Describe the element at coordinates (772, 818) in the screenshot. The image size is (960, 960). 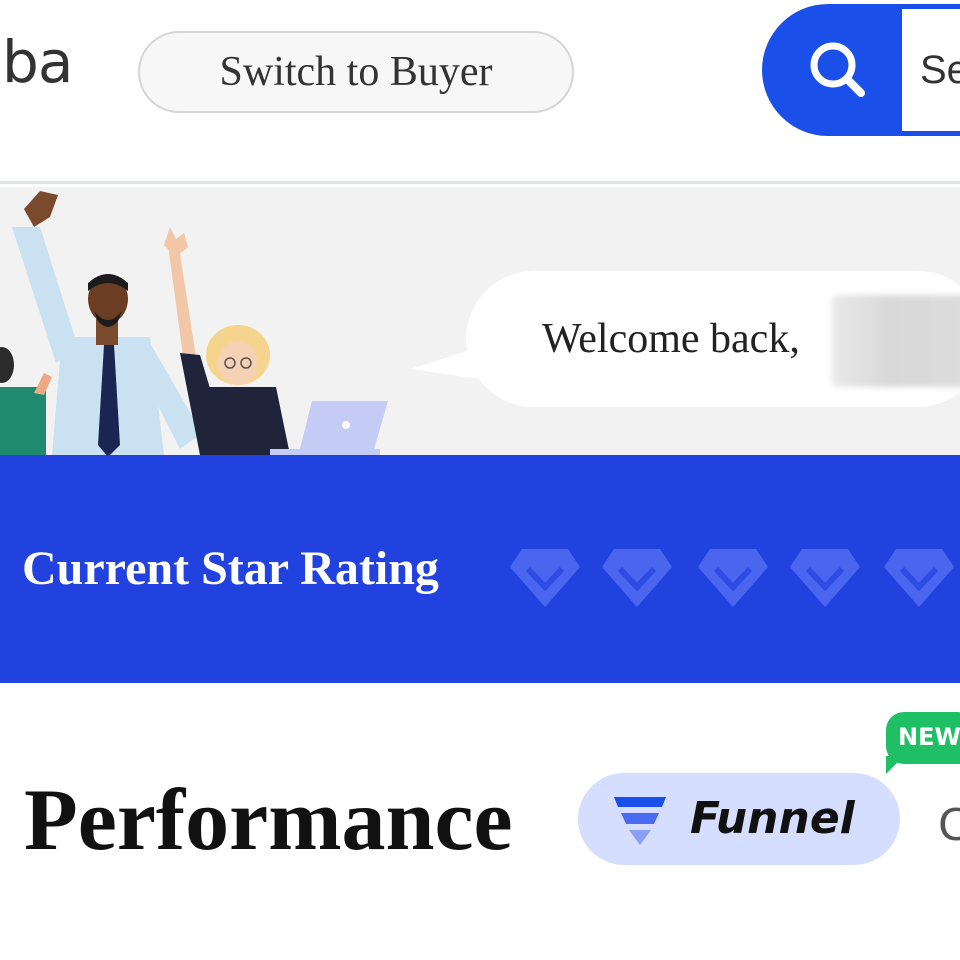
I see `funnel-label: Funnel` at that location.